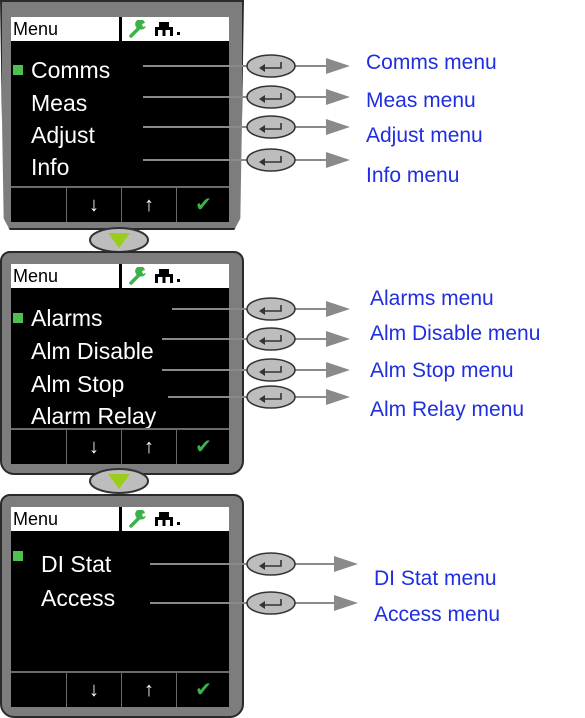 The image size is (585, 718). Describe the element at coordinates (442, 370) in the screenshot. I see `target-label-alm-stop: Alm Stop menu` at that location.